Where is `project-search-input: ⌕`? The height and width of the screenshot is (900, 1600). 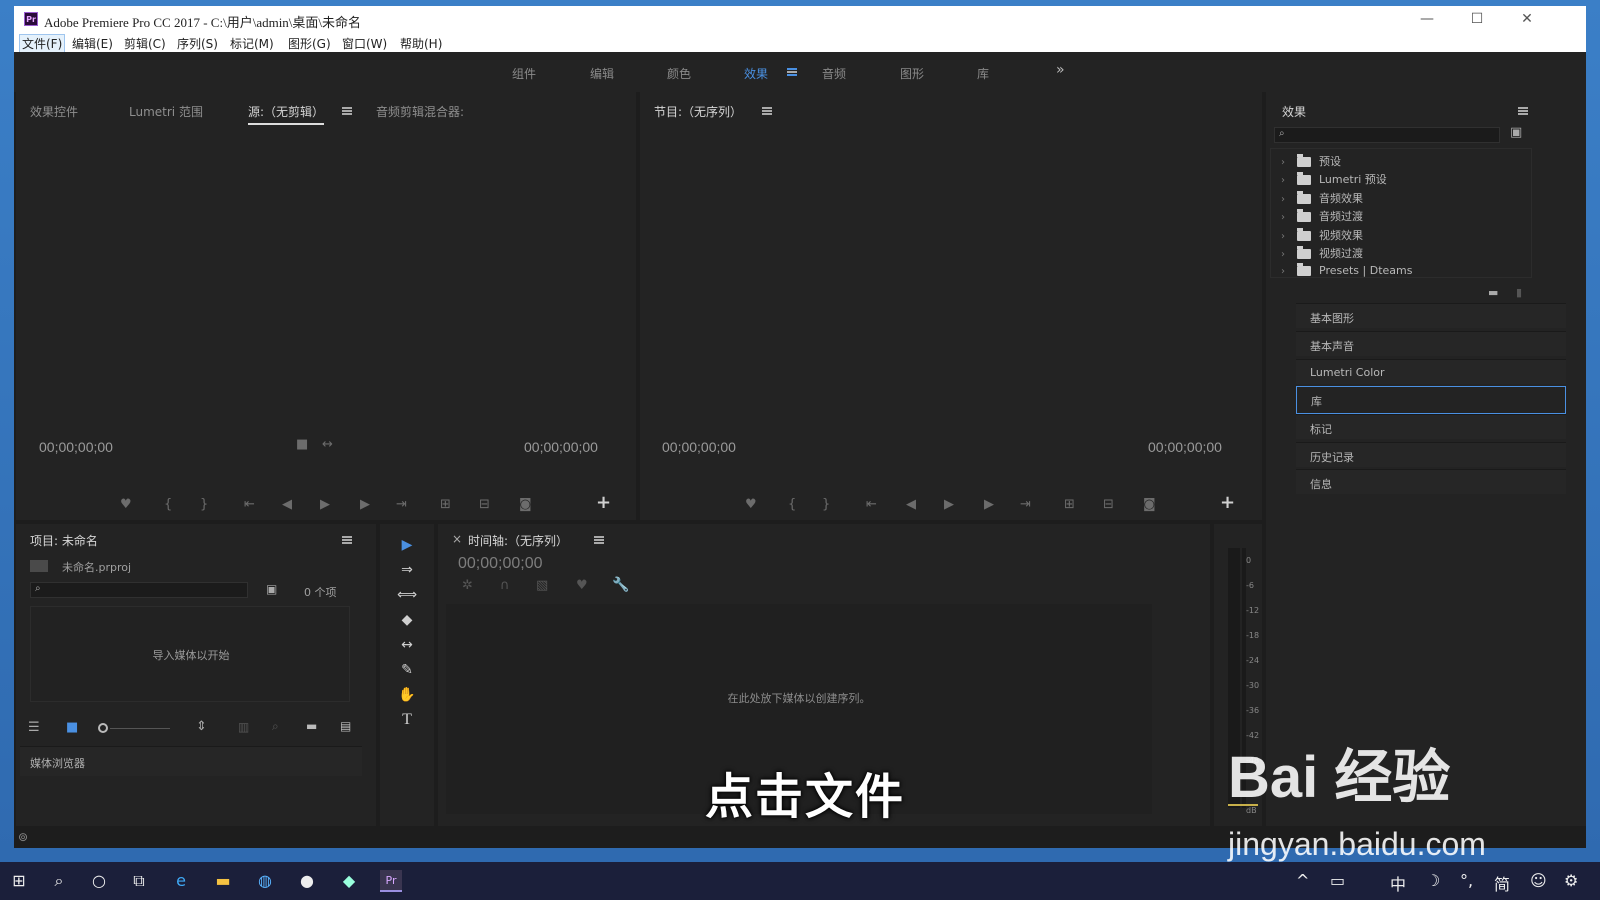 project-search-input: ⌕ is located at coordinates (139, 590).